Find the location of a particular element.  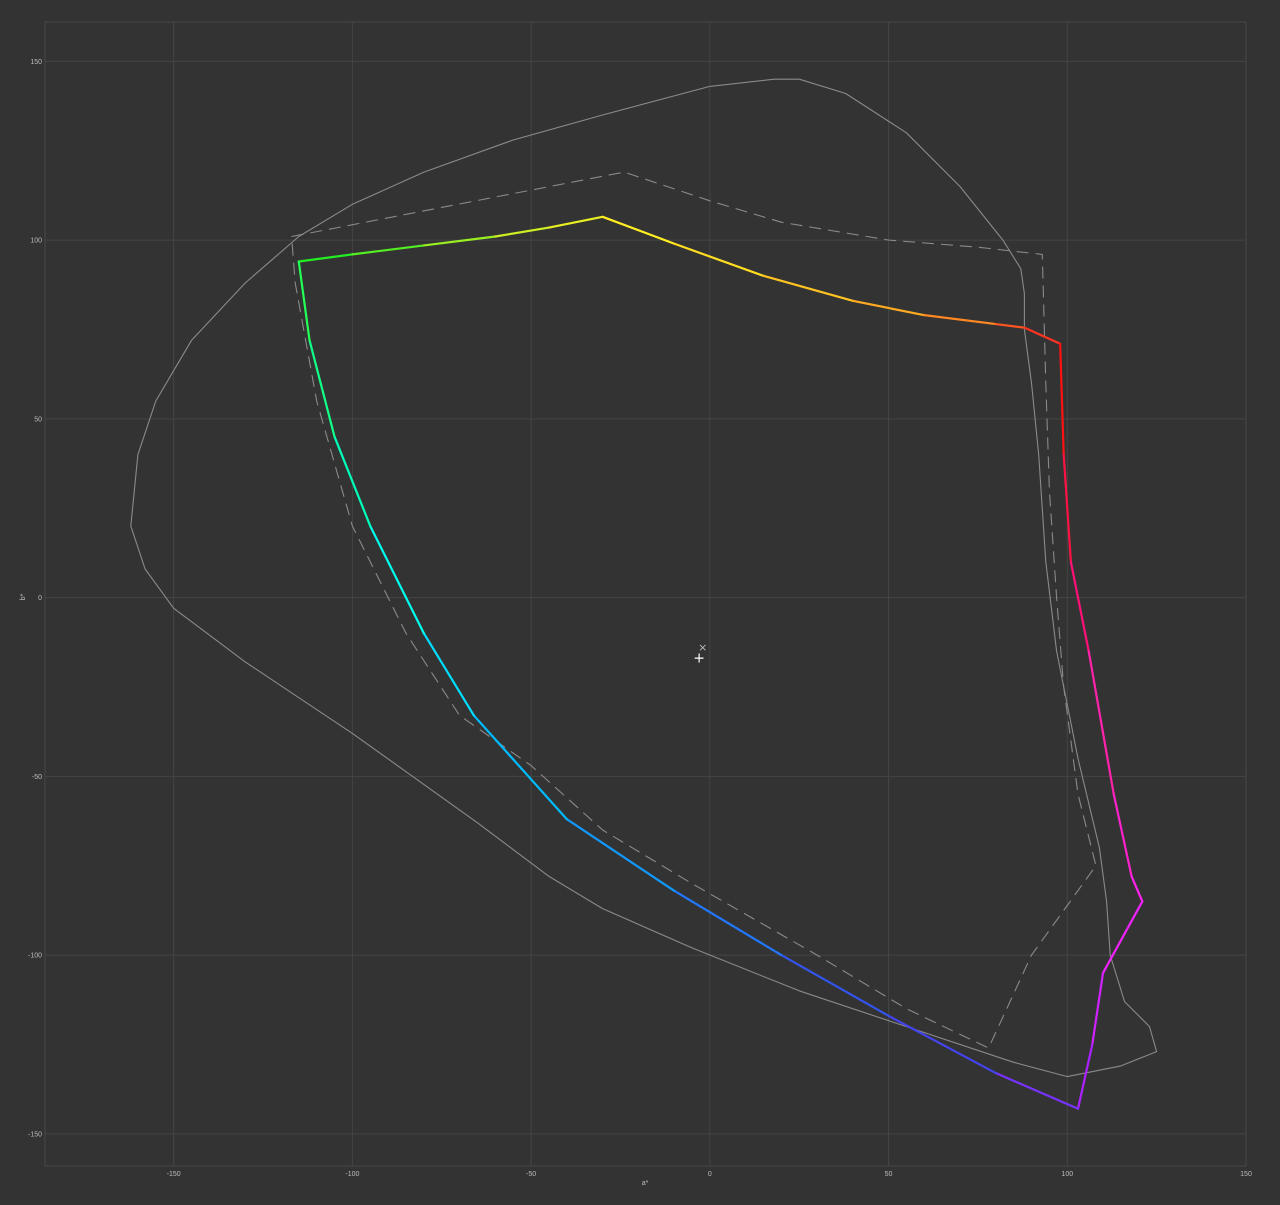

x-tick-label: 100 is located at coordinates (1067, 1174).